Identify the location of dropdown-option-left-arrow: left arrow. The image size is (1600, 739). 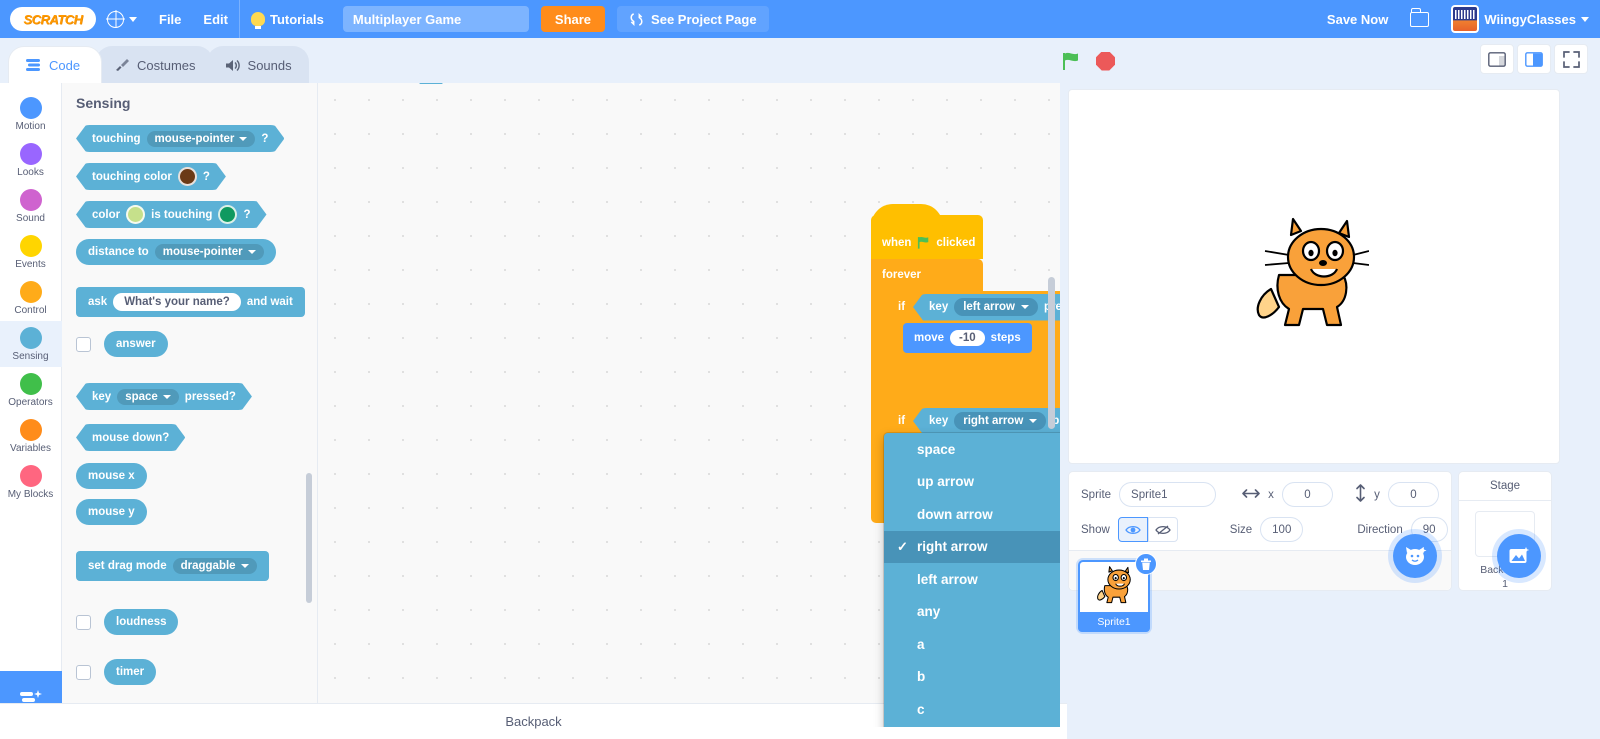
(972, 579).